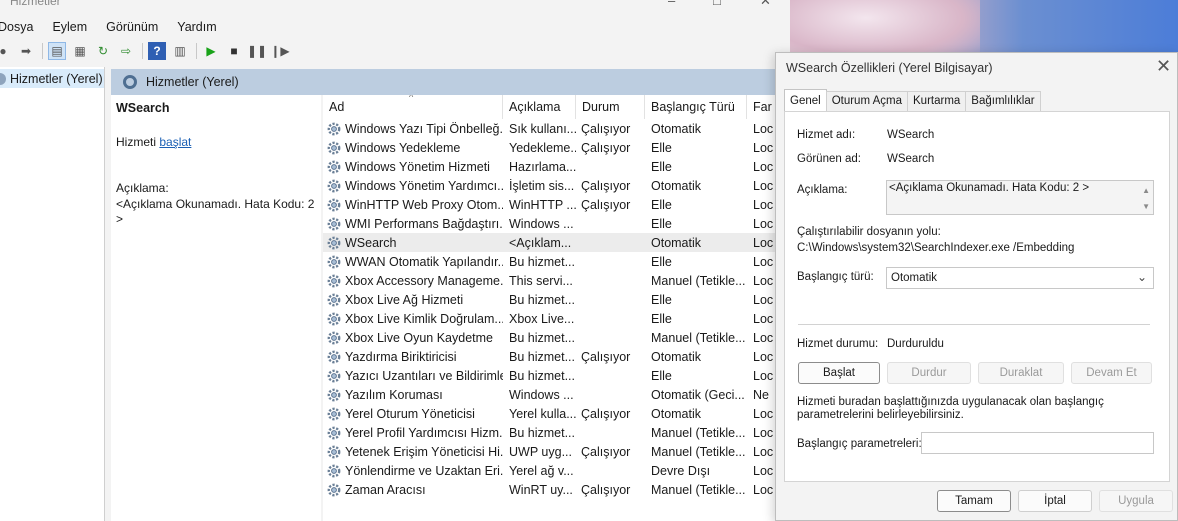  What do you see at coordinates (556, 242) in the screenshot?
I see `table-row: WSearch <Açıklam... Otomatik Loc` at bounding box center [556, 242].